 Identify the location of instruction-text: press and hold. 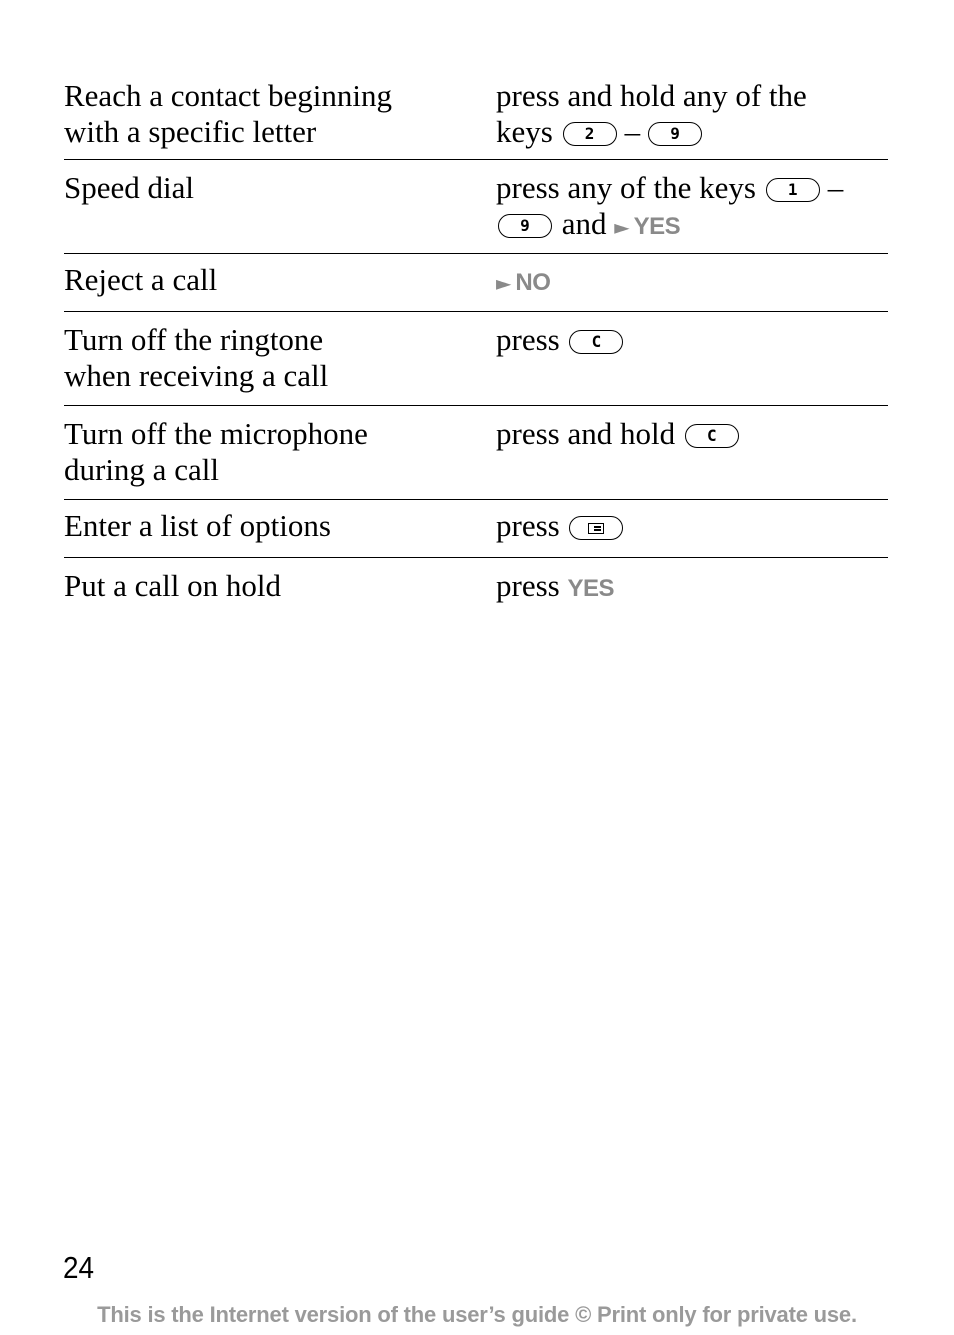
(586, 433).